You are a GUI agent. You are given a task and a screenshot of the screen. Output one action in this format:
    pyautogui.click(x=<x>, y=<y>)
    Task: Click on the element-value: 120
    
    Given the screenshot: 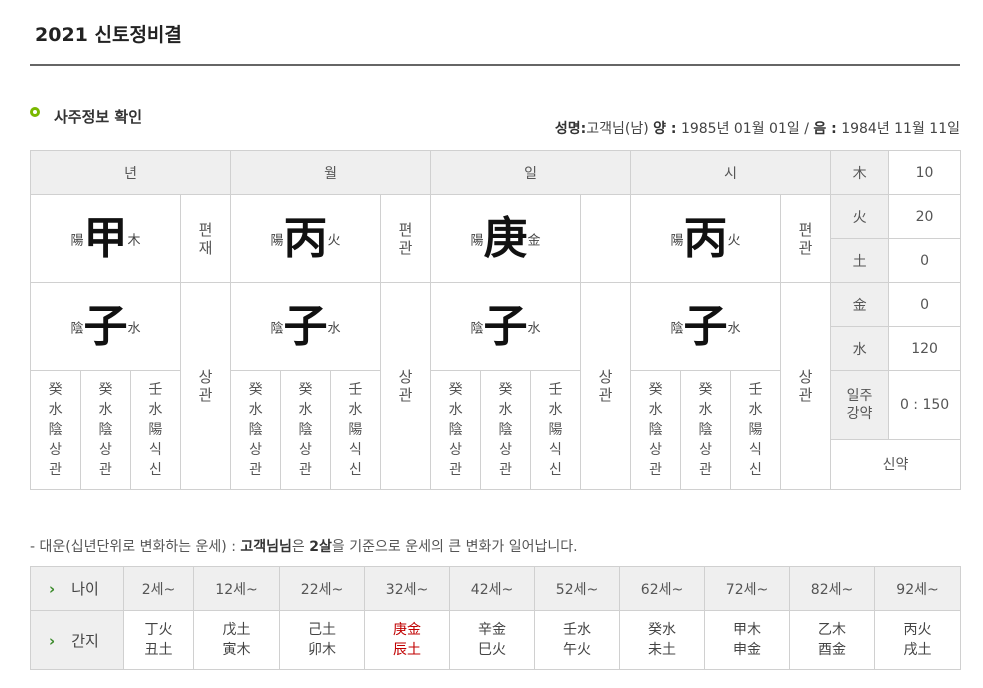 What is the action you would take?
    pyautogui.click(x=925, y=348)
    